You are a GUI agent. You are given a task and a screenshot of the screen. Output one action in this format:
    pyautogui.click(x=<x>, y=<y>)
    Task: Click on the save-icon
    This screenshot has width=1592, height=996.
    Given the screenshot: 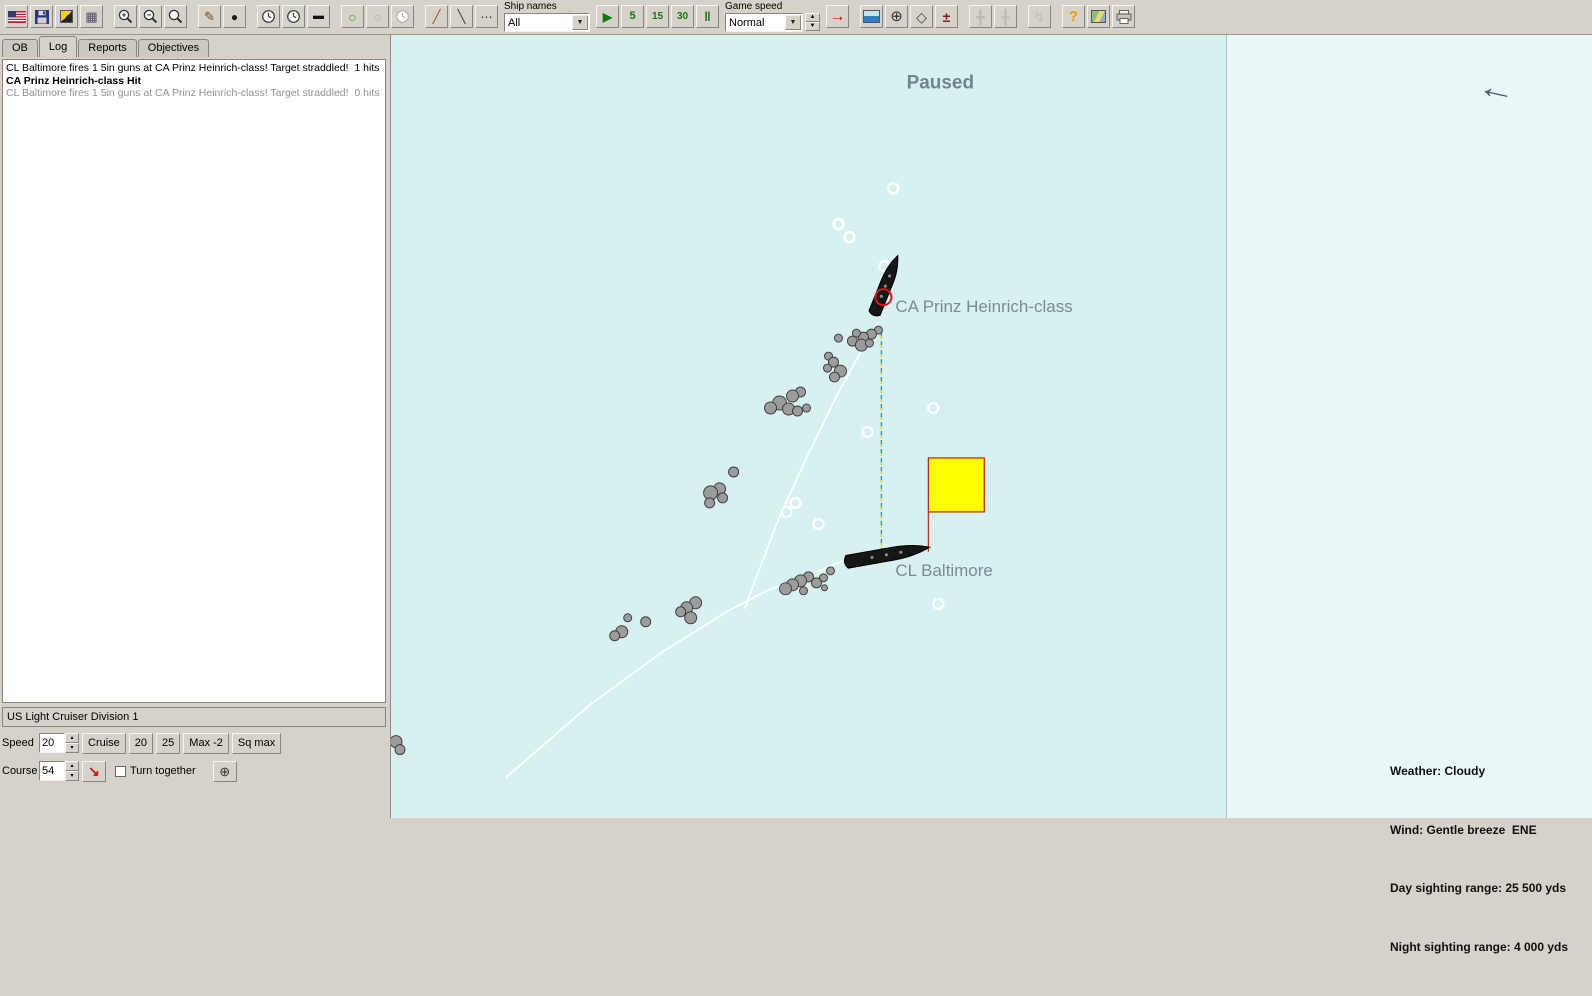 What is the action you would take?
    pyautogui.click(x=41, y=16)
    